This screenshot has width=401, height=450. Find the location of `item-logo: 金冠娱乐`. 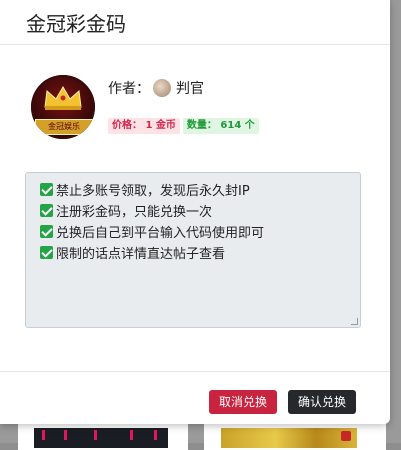

item-logo: 金冠娱乐 is located at coordinates (63, 107).